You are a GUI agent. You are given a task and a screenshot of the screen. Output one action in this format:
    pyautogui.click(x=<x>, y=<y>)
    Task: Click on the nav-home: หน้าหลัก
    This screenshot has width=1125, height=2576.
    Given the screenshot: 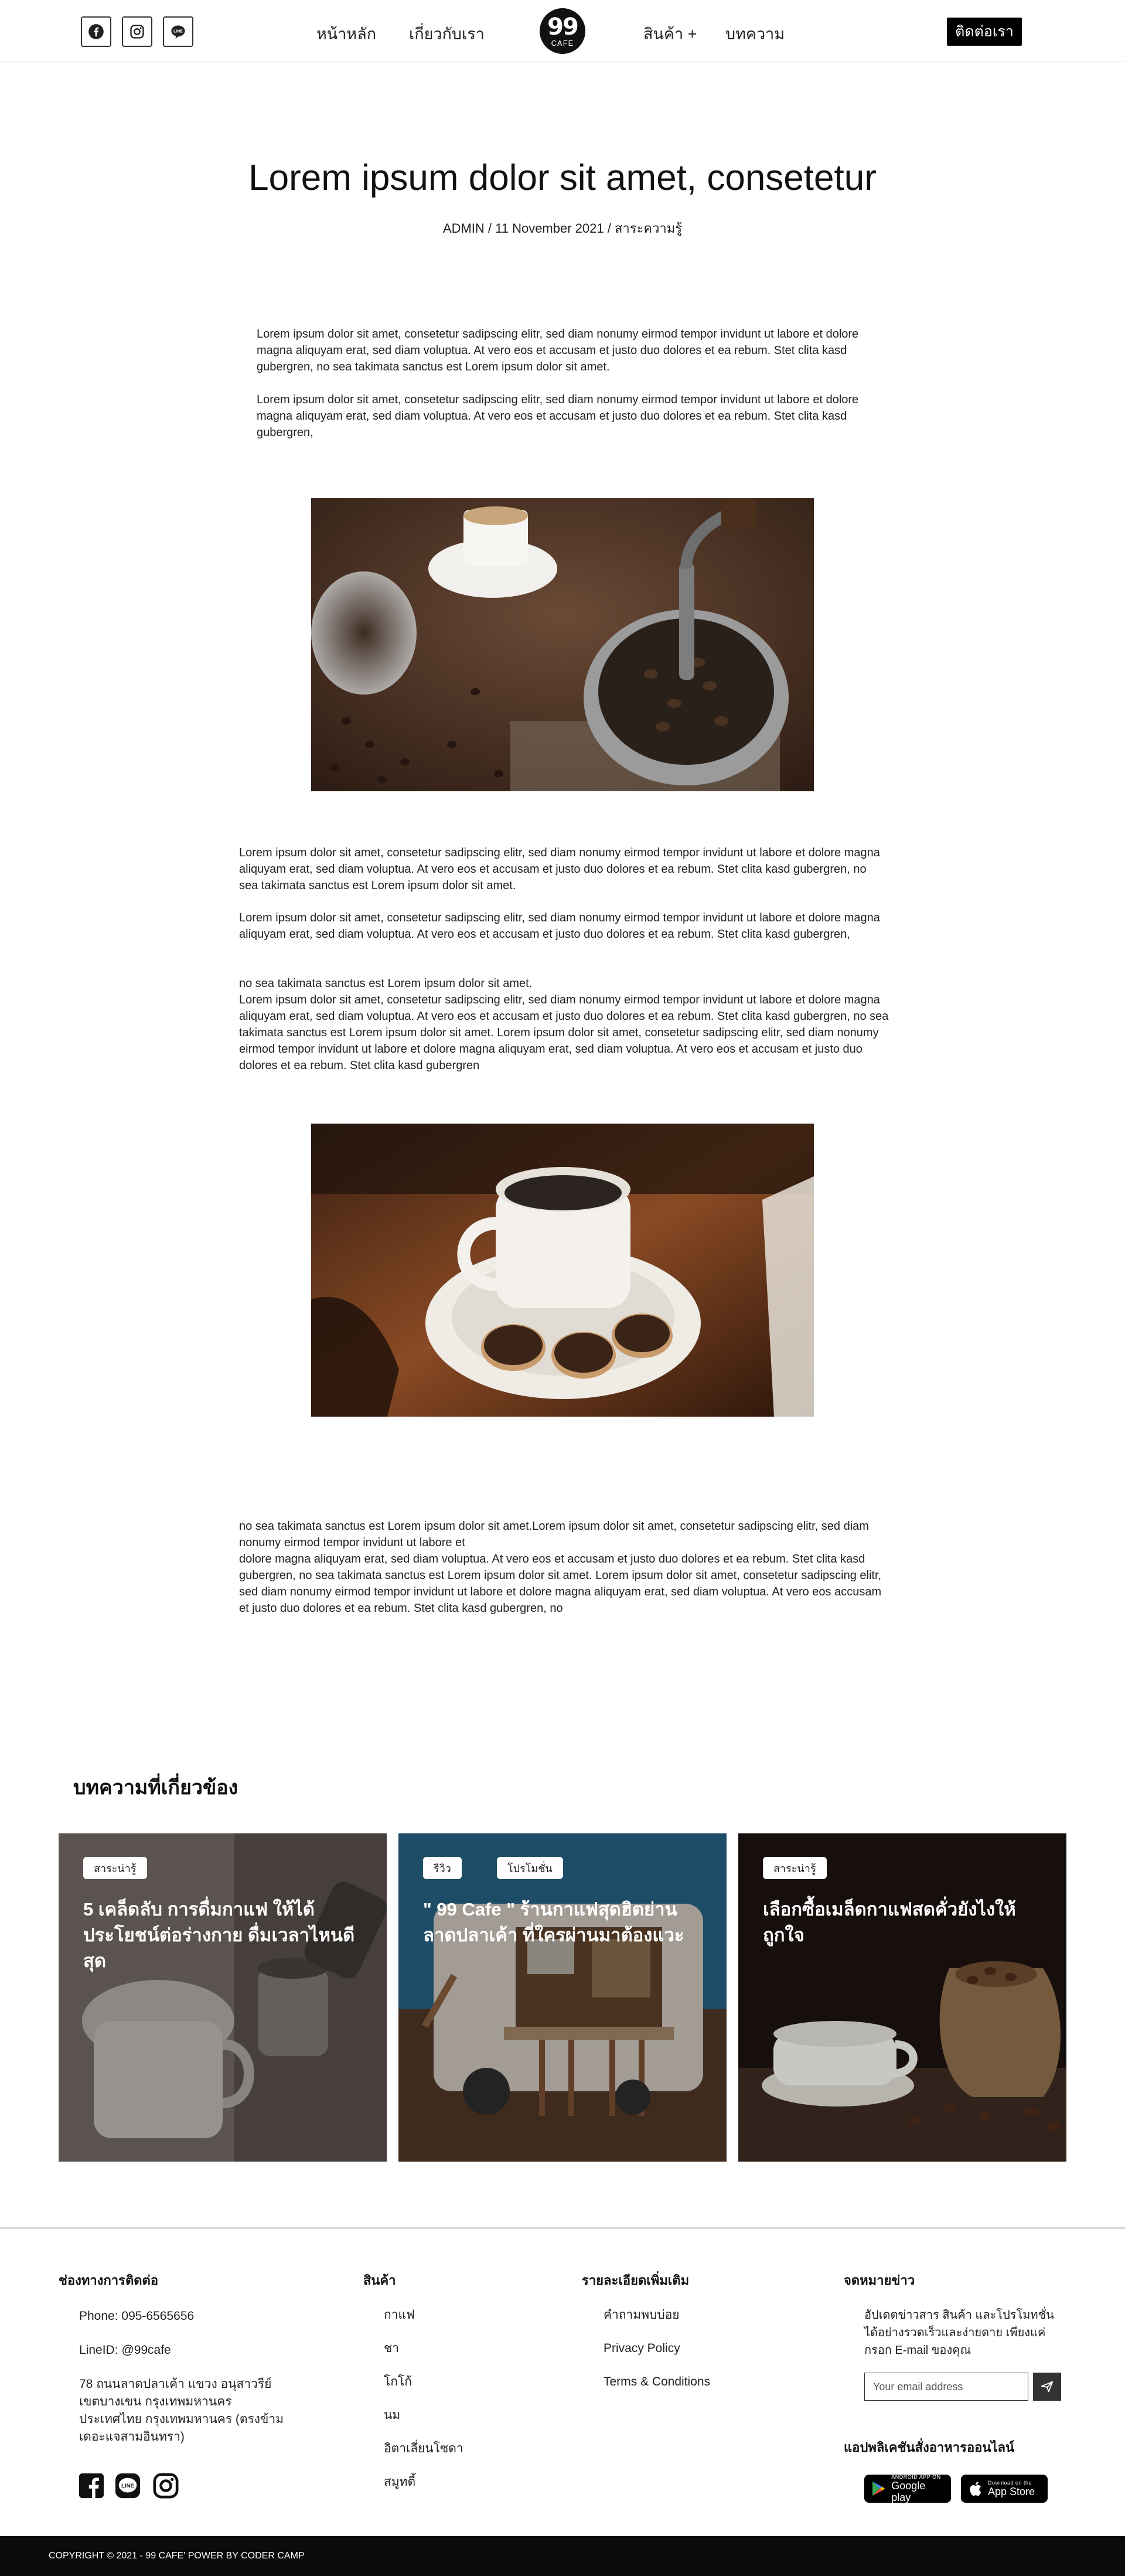 What is the action you would take?
    pyautogui.click(x=346, y=33)
    